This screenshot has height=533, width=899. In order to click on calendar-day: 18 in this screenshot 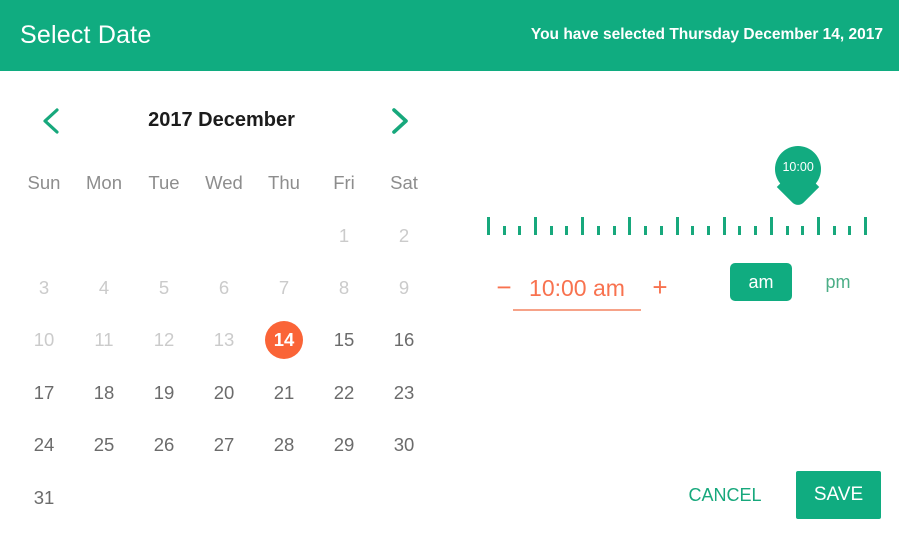, I will do `click(104, 393)`.